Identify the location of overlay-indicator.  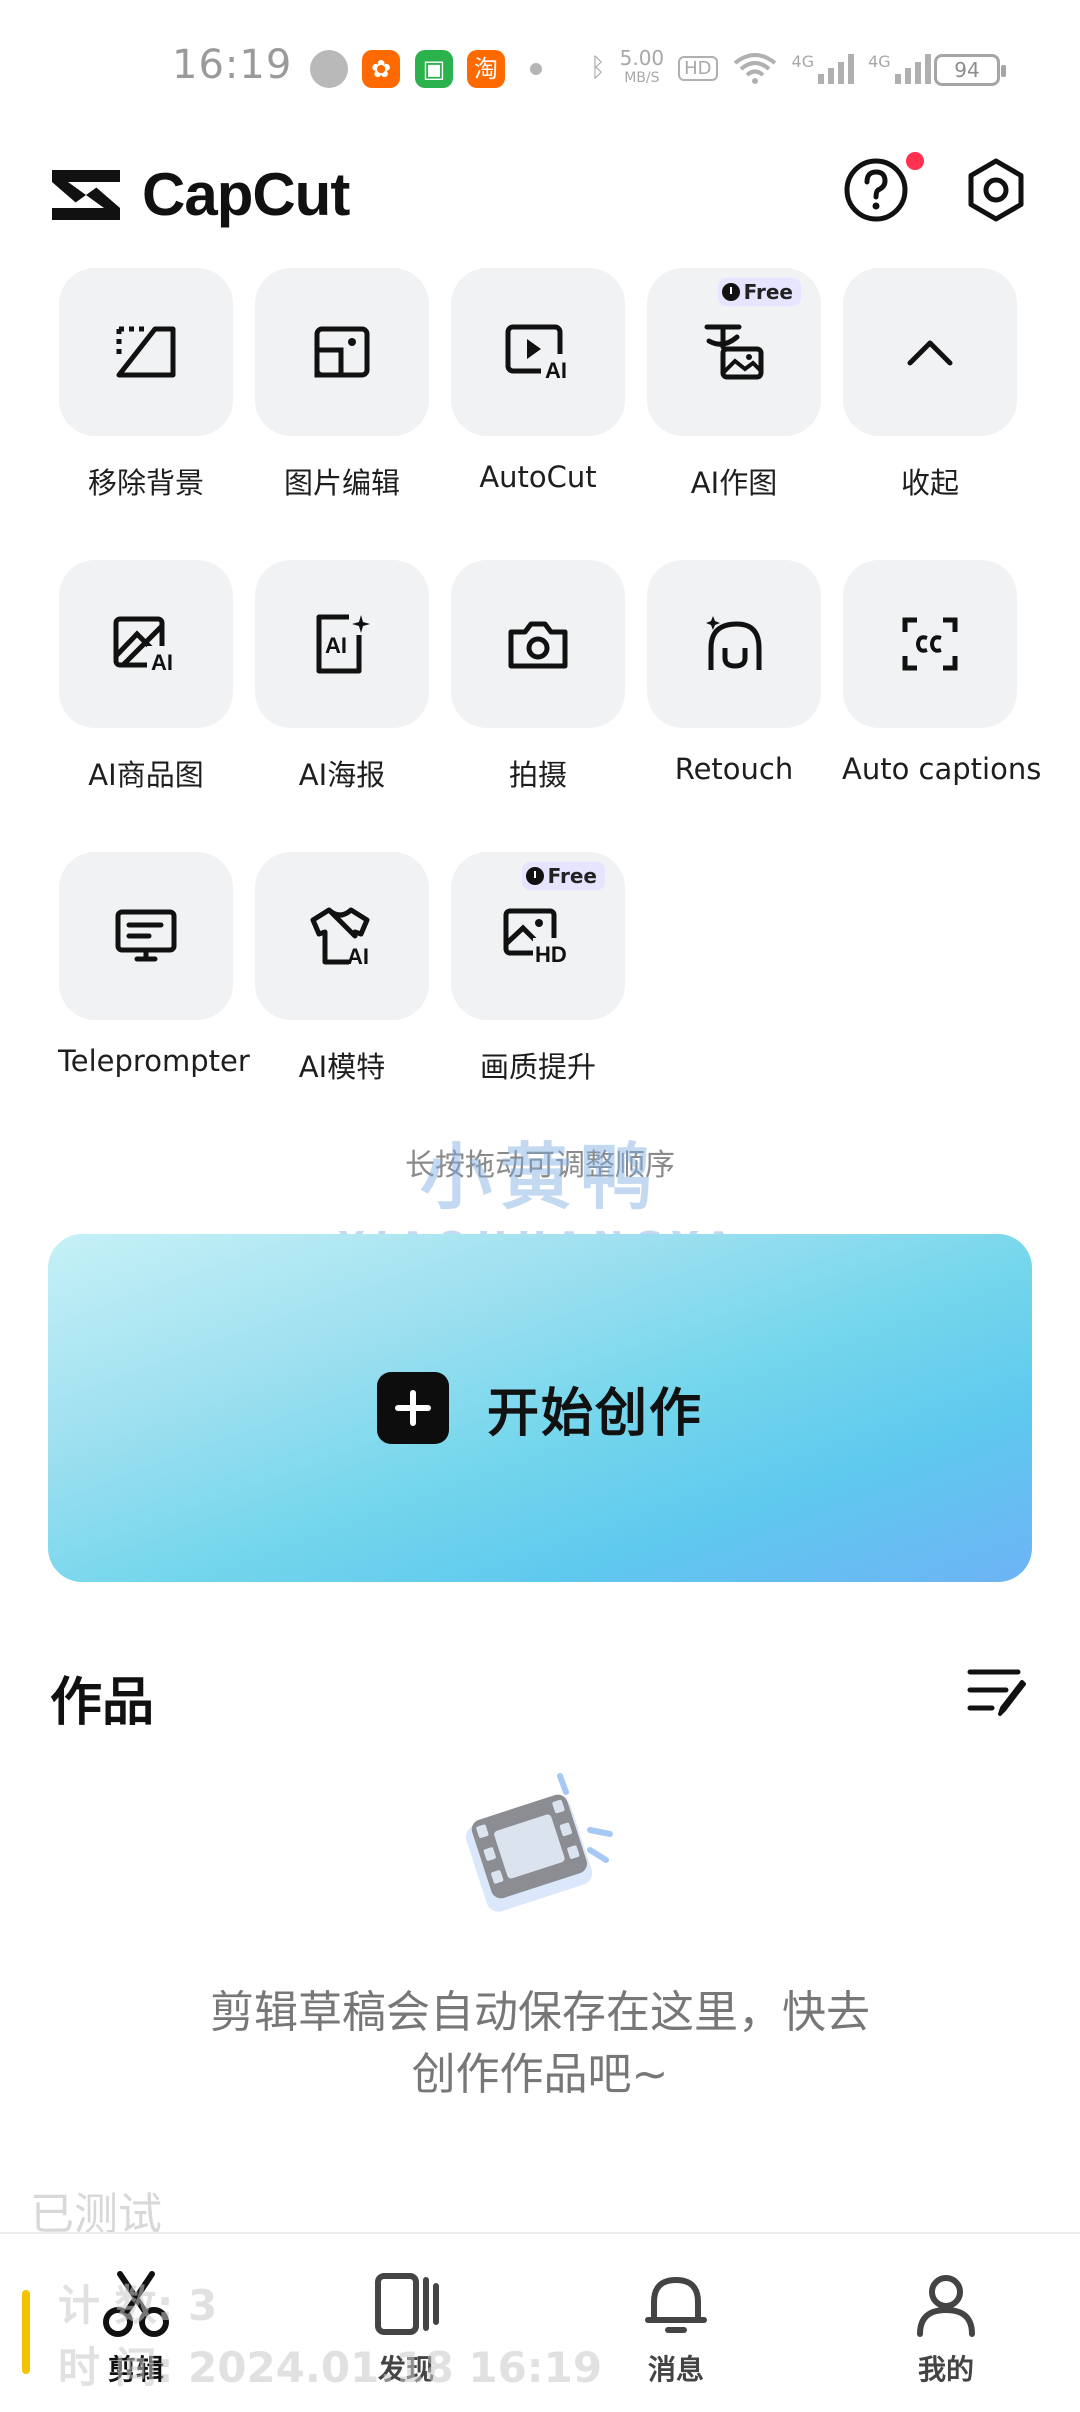
(26, 2332).